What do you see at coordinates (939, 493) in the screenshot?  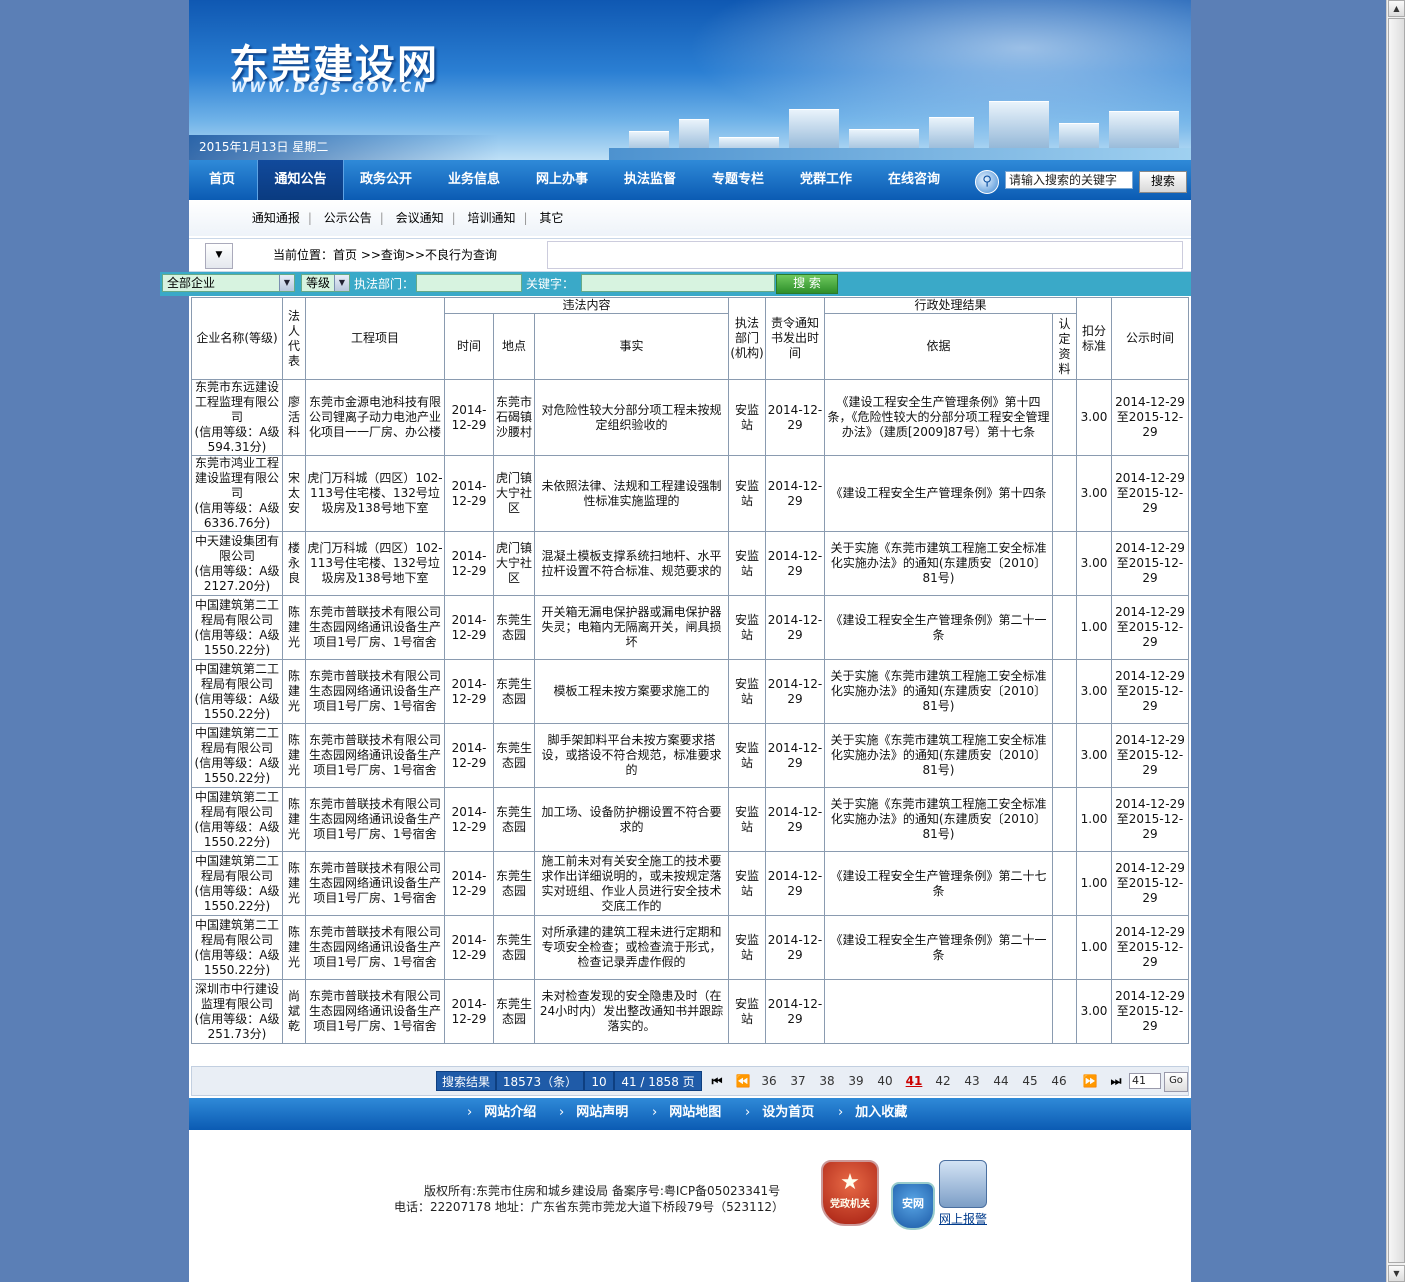 I see `cell-basis: 《建设工程安全生产管理条例》第十四条` at bounding box center [939, 493].